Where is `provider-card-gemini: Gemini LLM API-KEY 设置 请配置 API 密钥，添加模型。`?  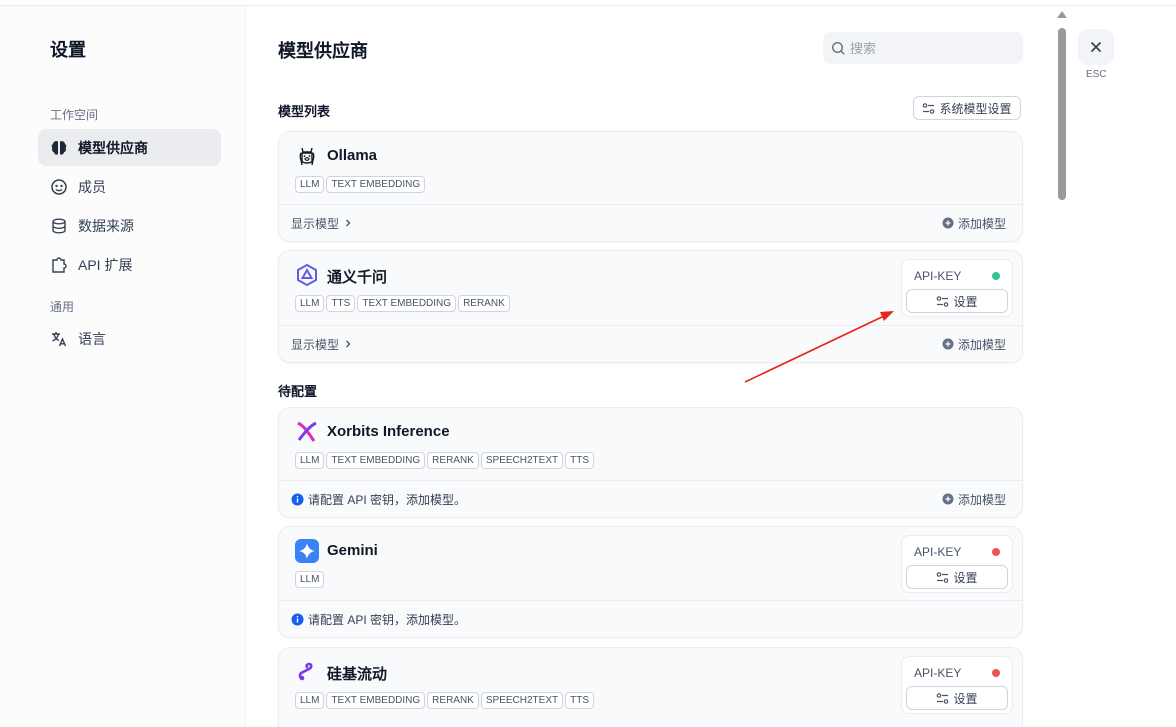 provider-card-gemini: Gemini LLM API-KEY 设置 请配置 API 密钥，添加模型。 is located at coordinates (650, 582).